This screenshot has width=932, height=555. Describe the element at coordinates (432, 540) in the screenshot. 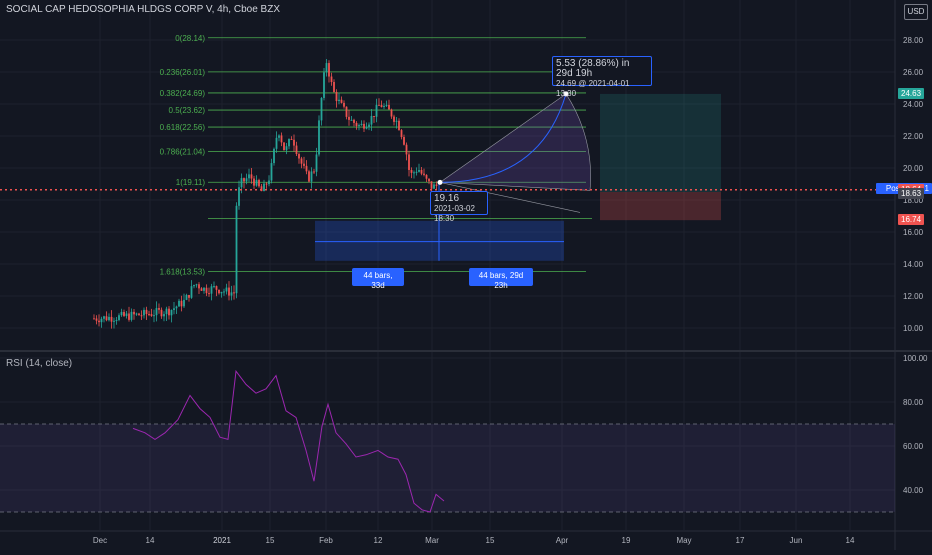

I see `time-tick-6: Mar` at that location.